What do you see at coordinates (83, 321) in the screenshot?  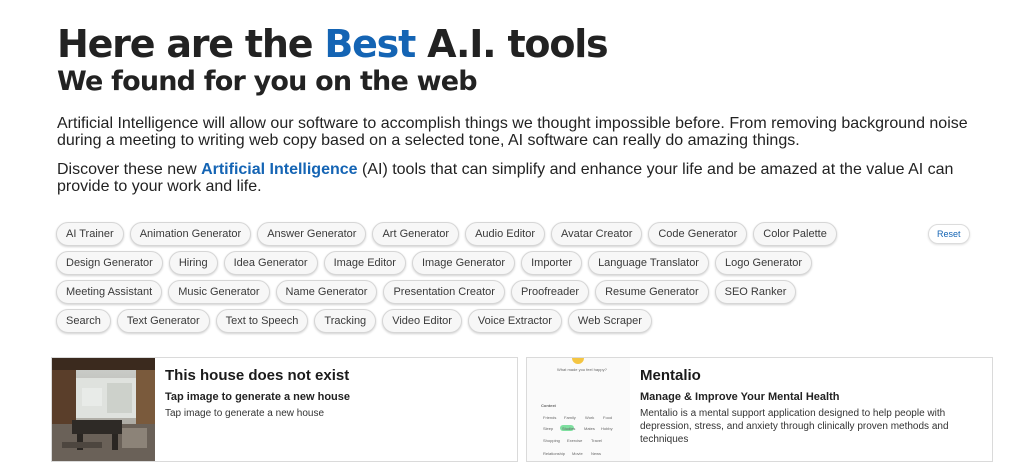 I see `tag-search: Search` at bounding box center [83, 321].